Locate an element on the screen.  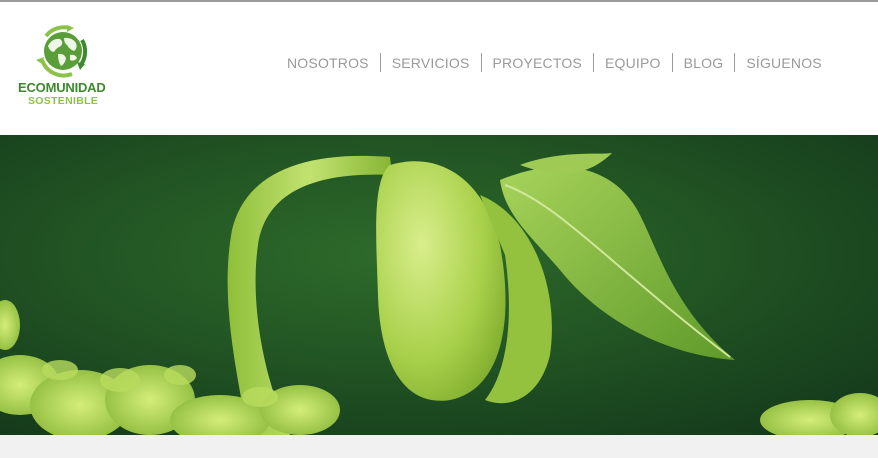
nav-item-siguenos: SÍGUENOS is located at coordinates (784, 63).